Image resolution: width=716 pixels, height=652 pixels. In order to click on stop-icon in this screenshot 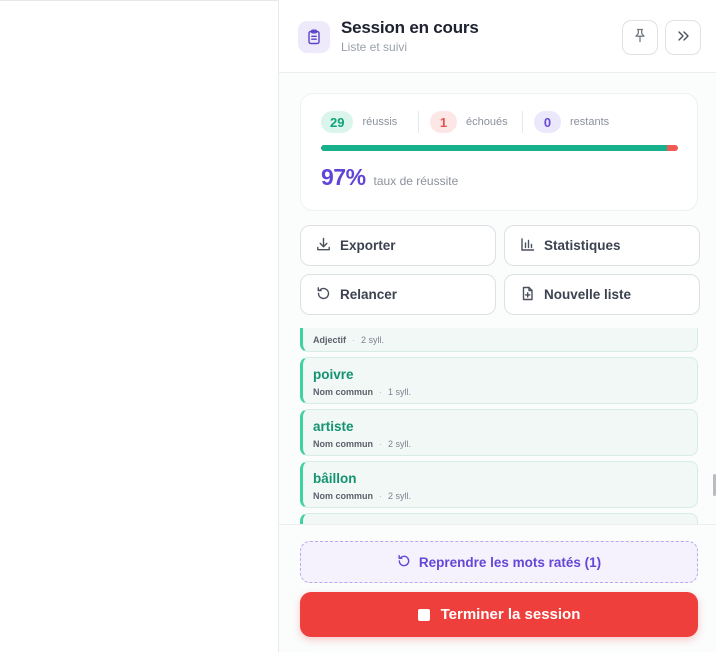, I will do `click(423, 614)`.